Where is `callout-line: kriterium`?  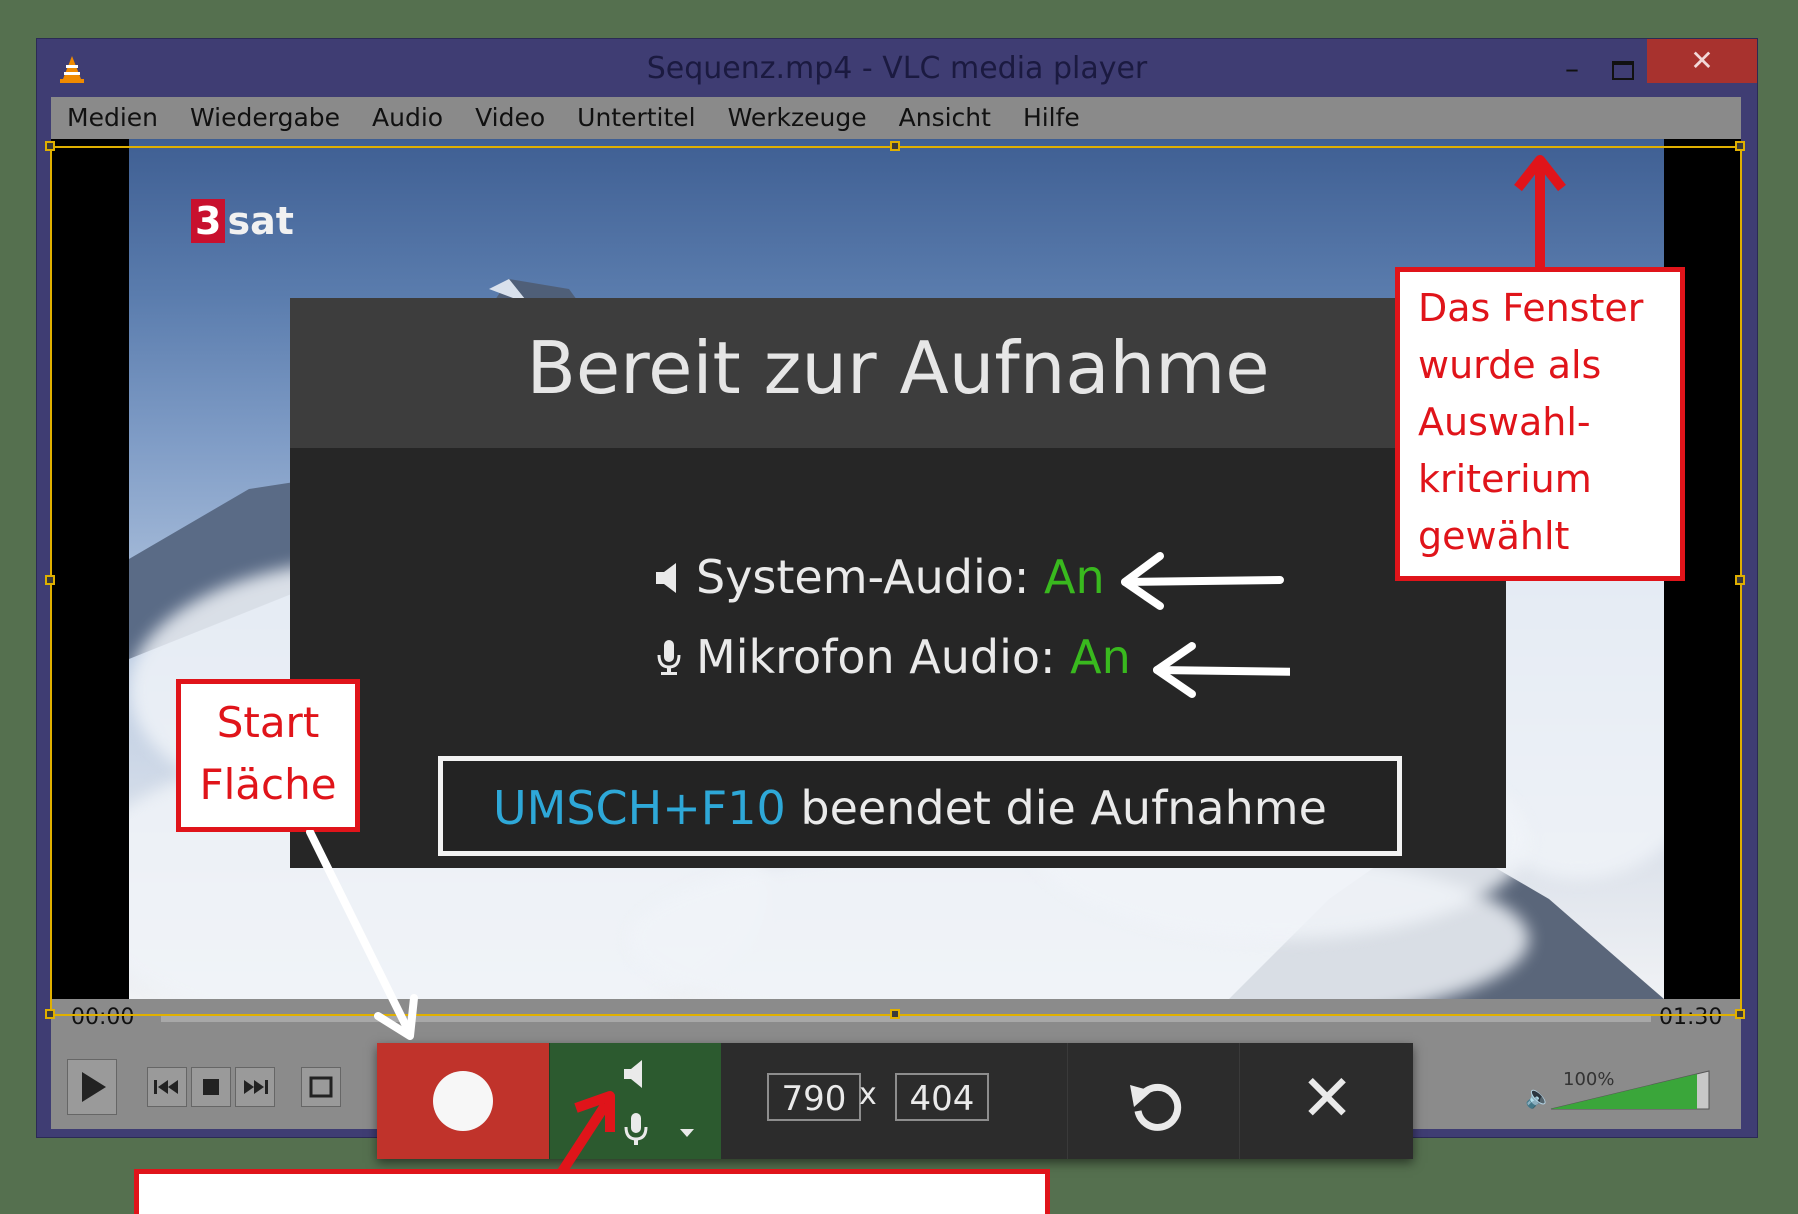 callout-line: kriterium is located at coordinates (1505, 479).